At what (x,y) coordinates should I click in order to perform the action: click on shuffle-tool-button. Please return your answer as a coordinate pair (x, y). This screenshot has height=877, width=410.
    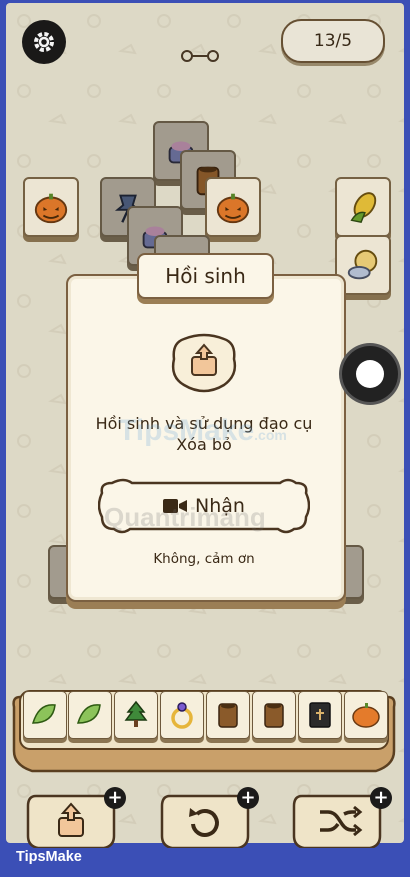
    Looking at the image, I should click on (337, 820).